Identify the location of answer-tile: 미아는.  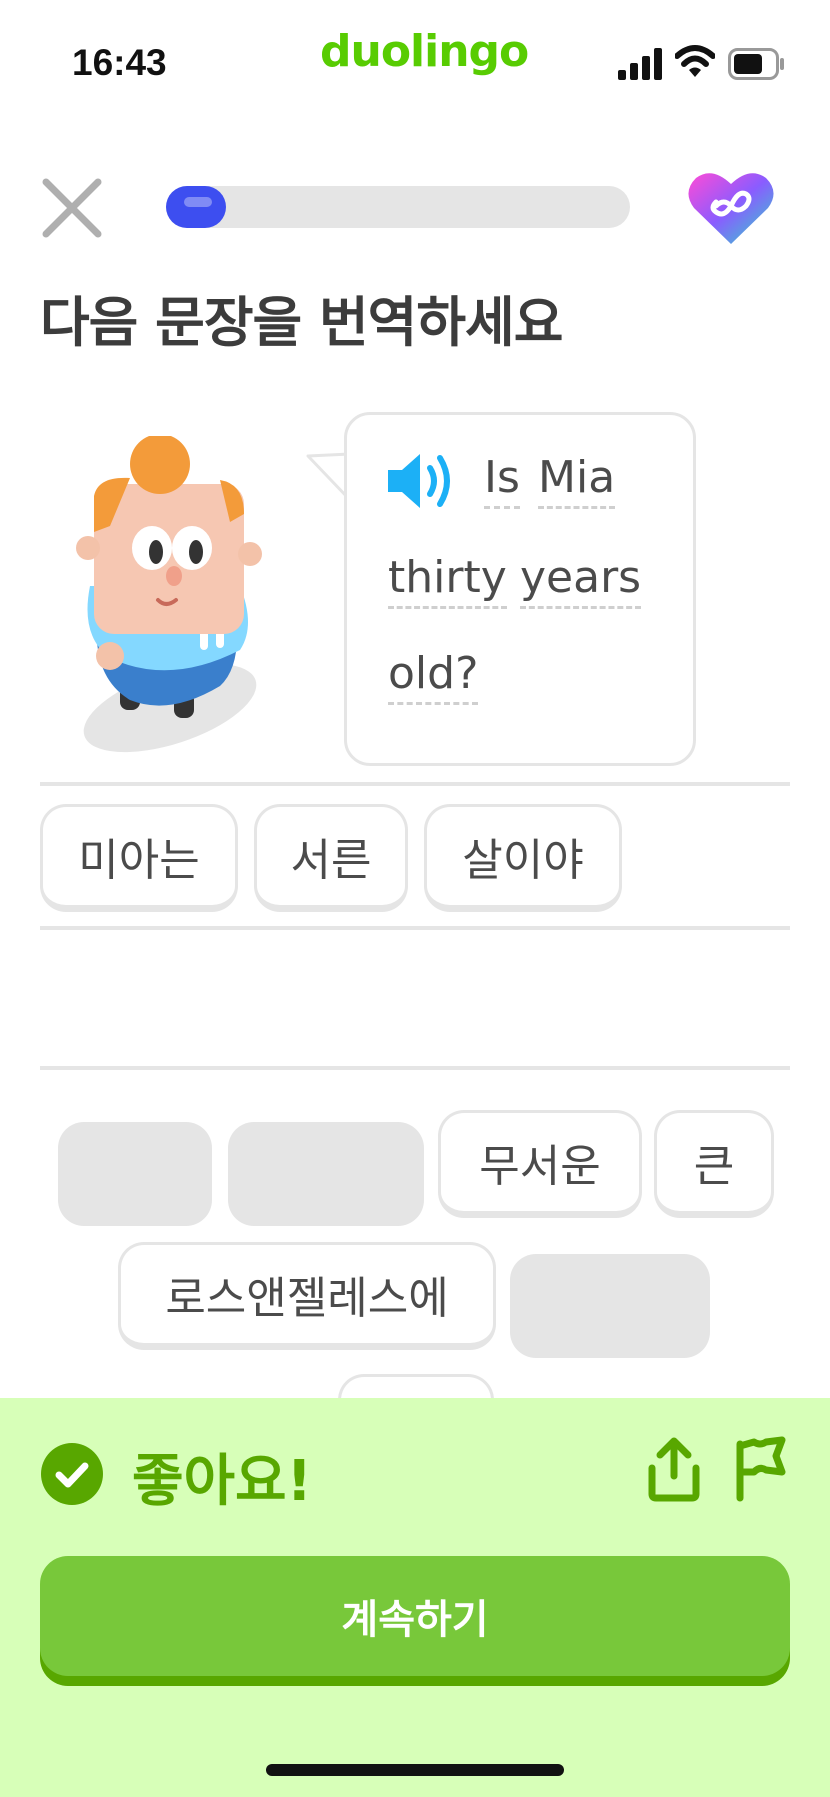
(139, 858).